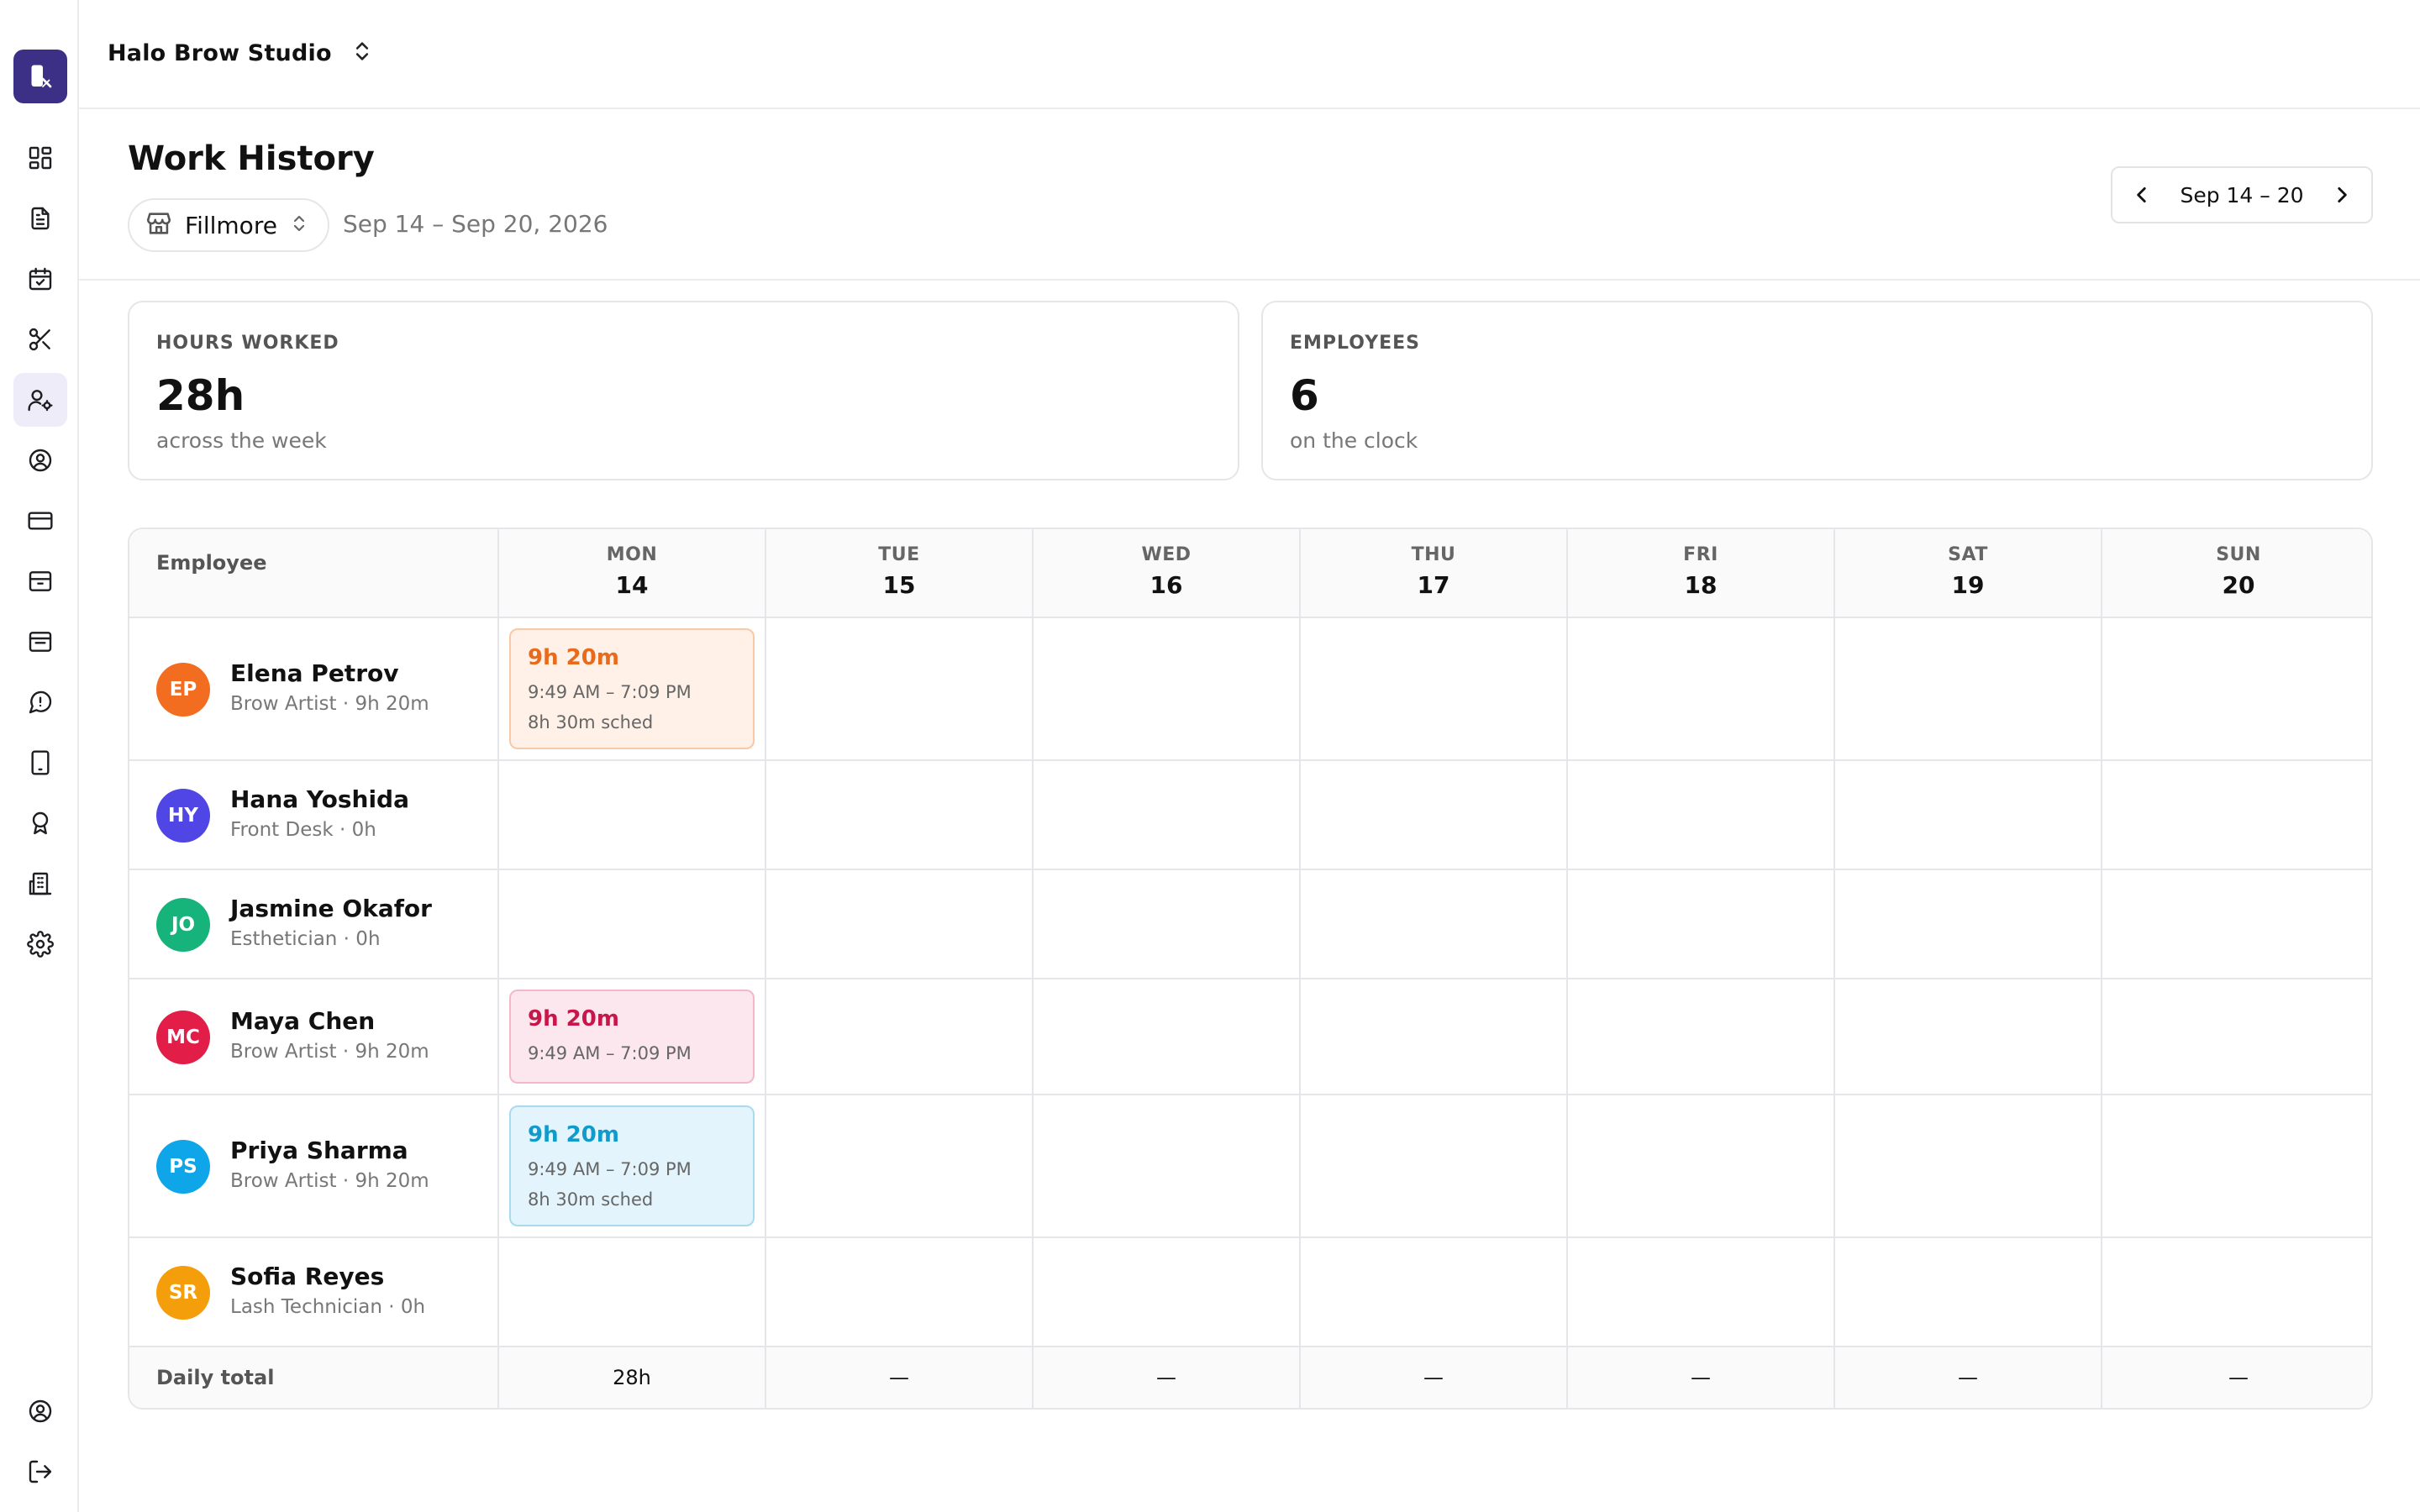 The height and width of the screenshot is (1512, 2420). I want to click on employee-role-hours: Esthetician · 0h, so click(306, 939).